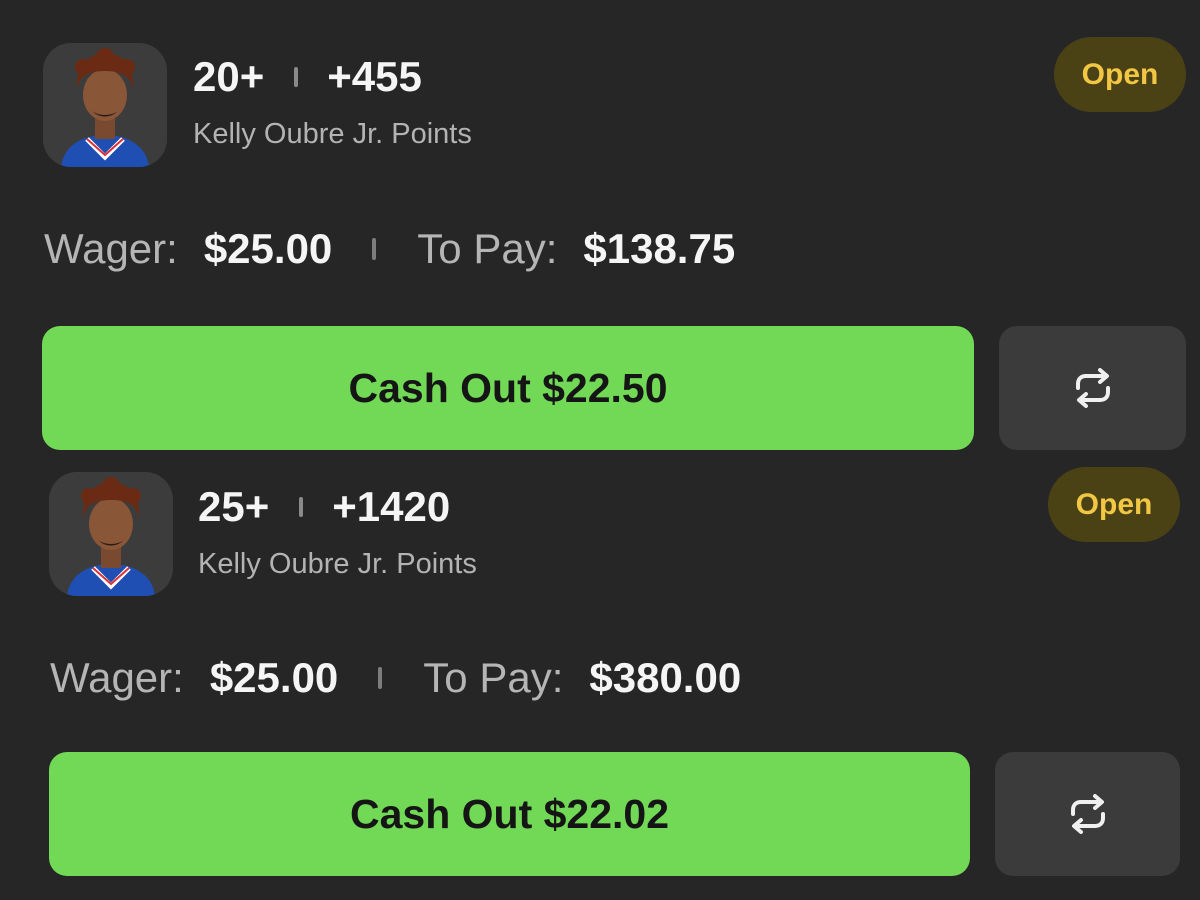 The image size is (1200, 900). Describe the element at coordinates (395, 678) in the screenshot. I see `wager-summary: Wager: $25.00 To Pay: $380.00` at that location.